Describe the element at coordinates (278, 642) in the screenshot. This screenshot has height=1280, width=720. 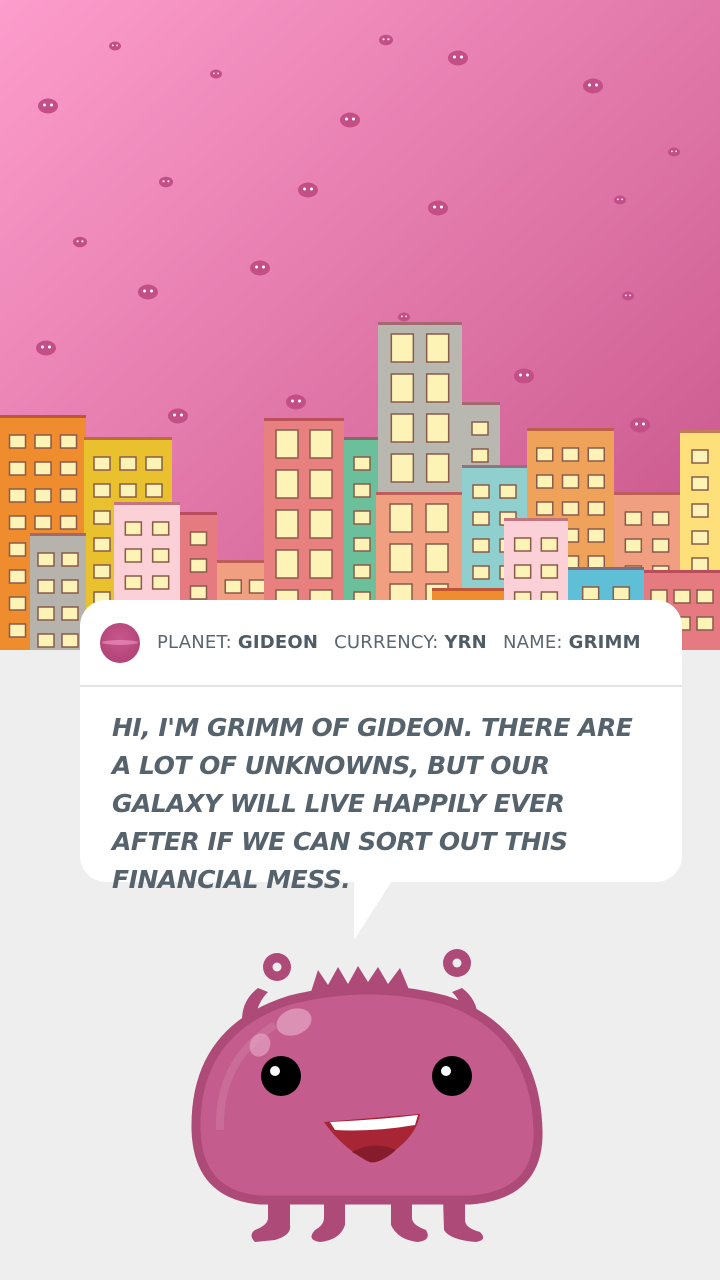
I see `planet-value: GIDEON` at that location.